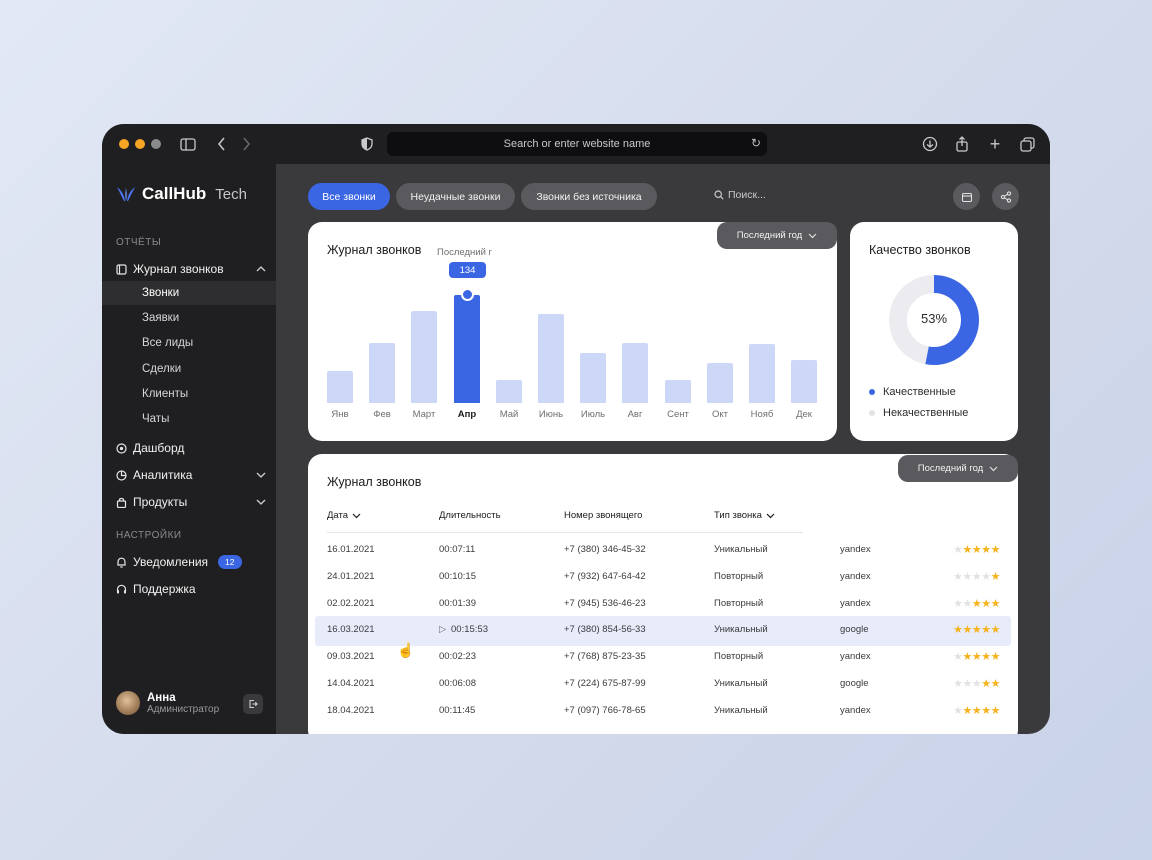  What do you see at coordinates (995, 144) in the screenshot?
I see `new-tab-icon: +` at bounding box center [995, 144].